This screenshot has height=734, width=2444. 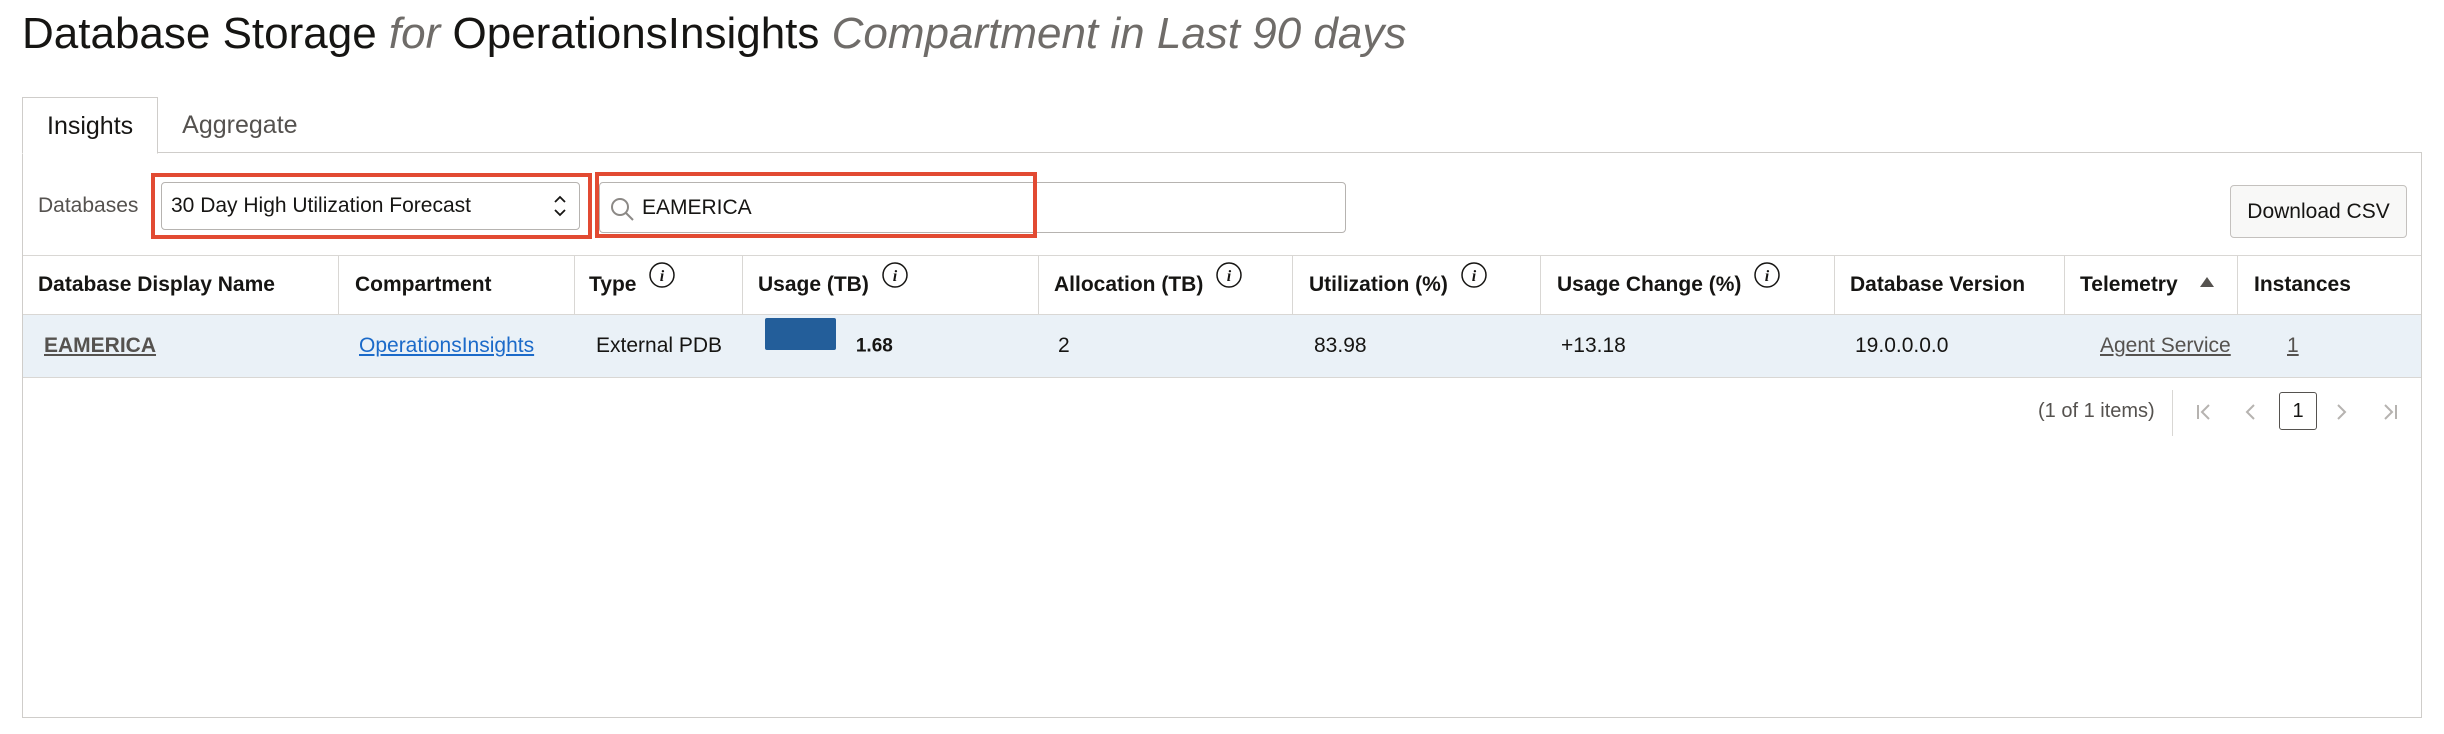 What do you see at coordinates (1064, 345) in the screenshot?
I see `cell-allocation: 2` at bounding box center [1064, 345].